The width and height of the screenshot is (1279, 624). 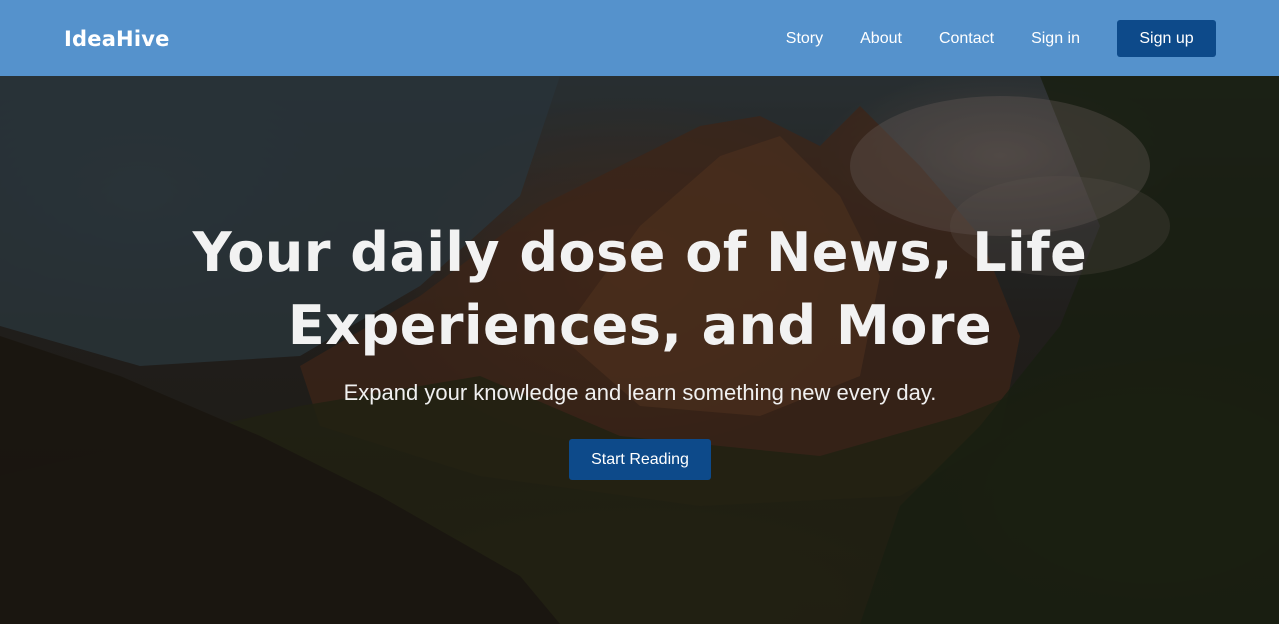 What do you see at coordinates (1001, 38) in the screenshot?
I see `main-nav: Story About Contact Sign in Sign up` at bounding box center [1001, 38].